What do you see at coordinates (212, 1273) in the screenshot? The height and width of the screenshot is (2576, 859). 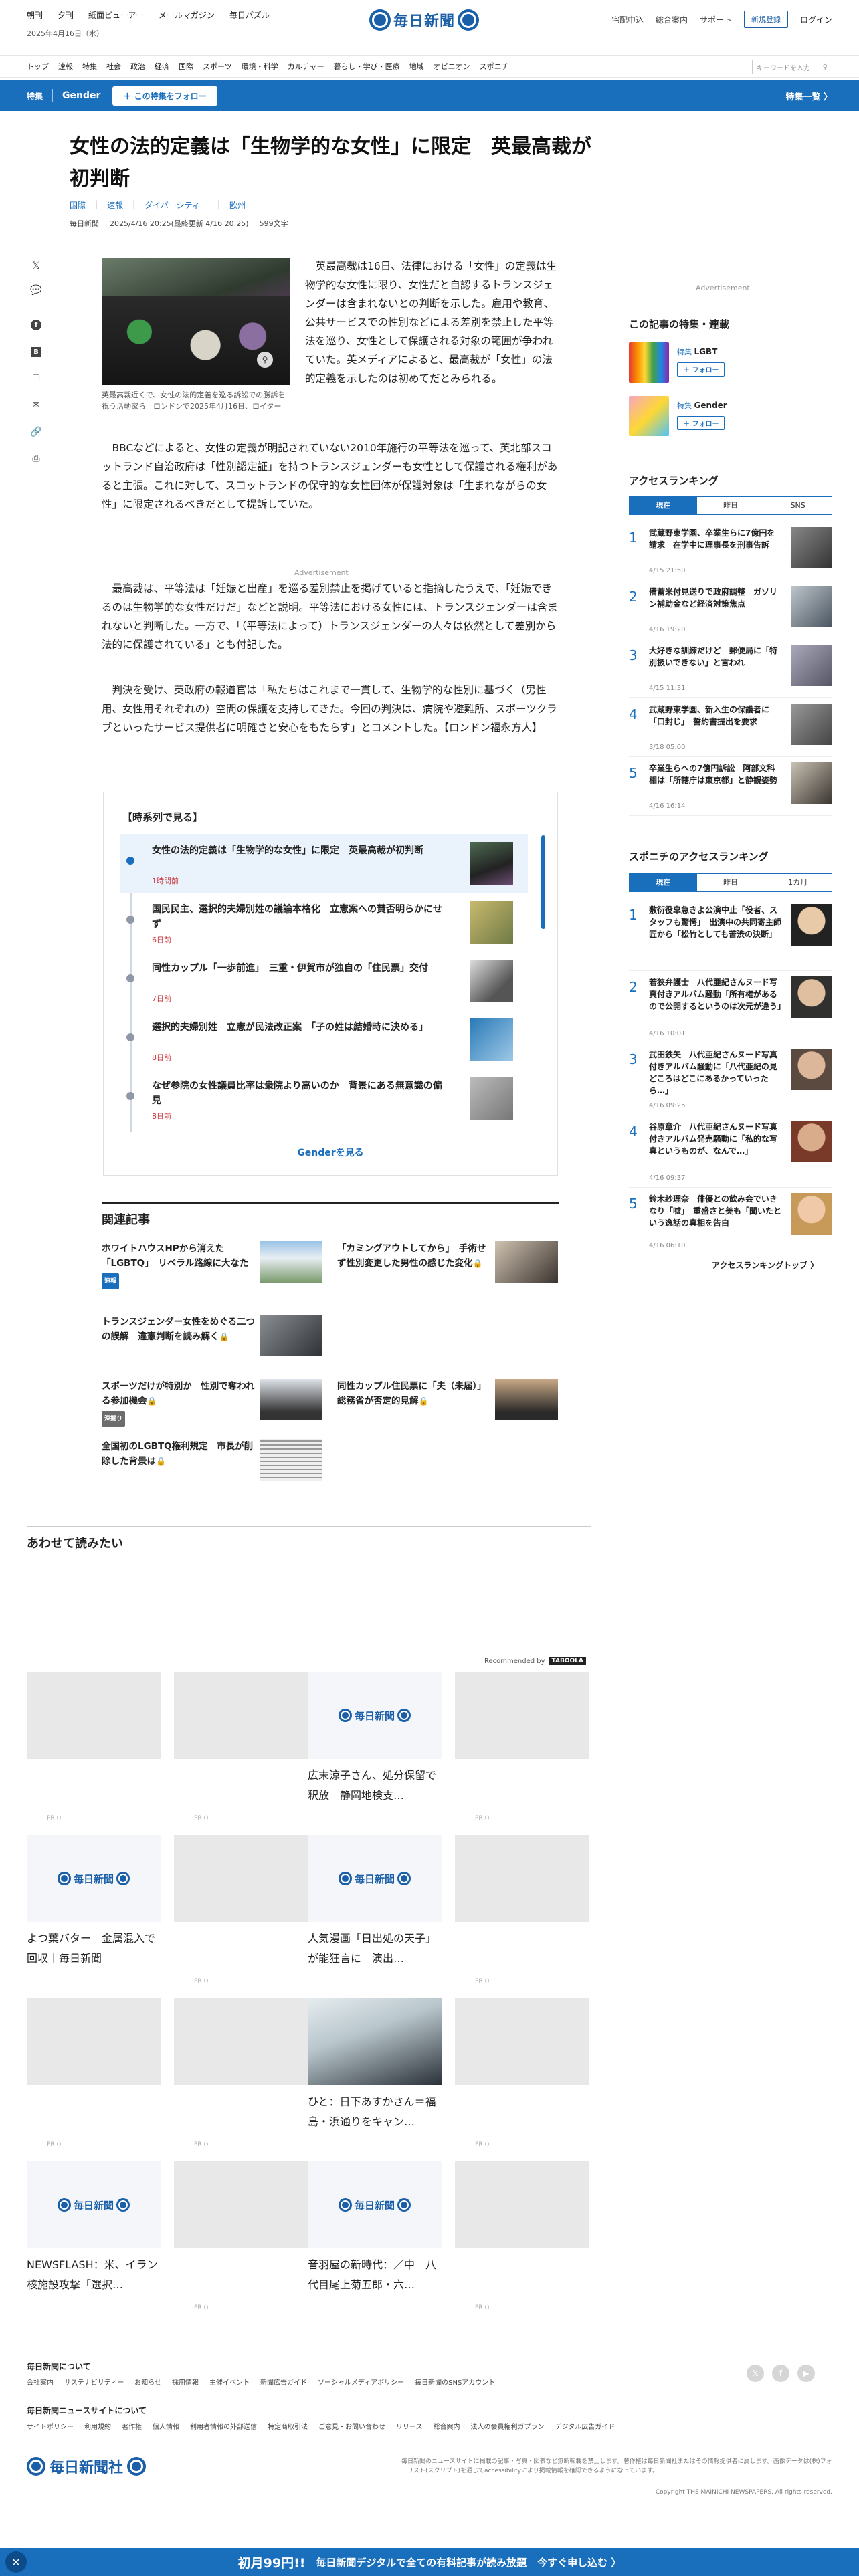 I see `related-item: ホワイトハウスHPから消えた「LGBTQ」 リベラル路線に大なた 速報` at bounding box center [212, 1273].